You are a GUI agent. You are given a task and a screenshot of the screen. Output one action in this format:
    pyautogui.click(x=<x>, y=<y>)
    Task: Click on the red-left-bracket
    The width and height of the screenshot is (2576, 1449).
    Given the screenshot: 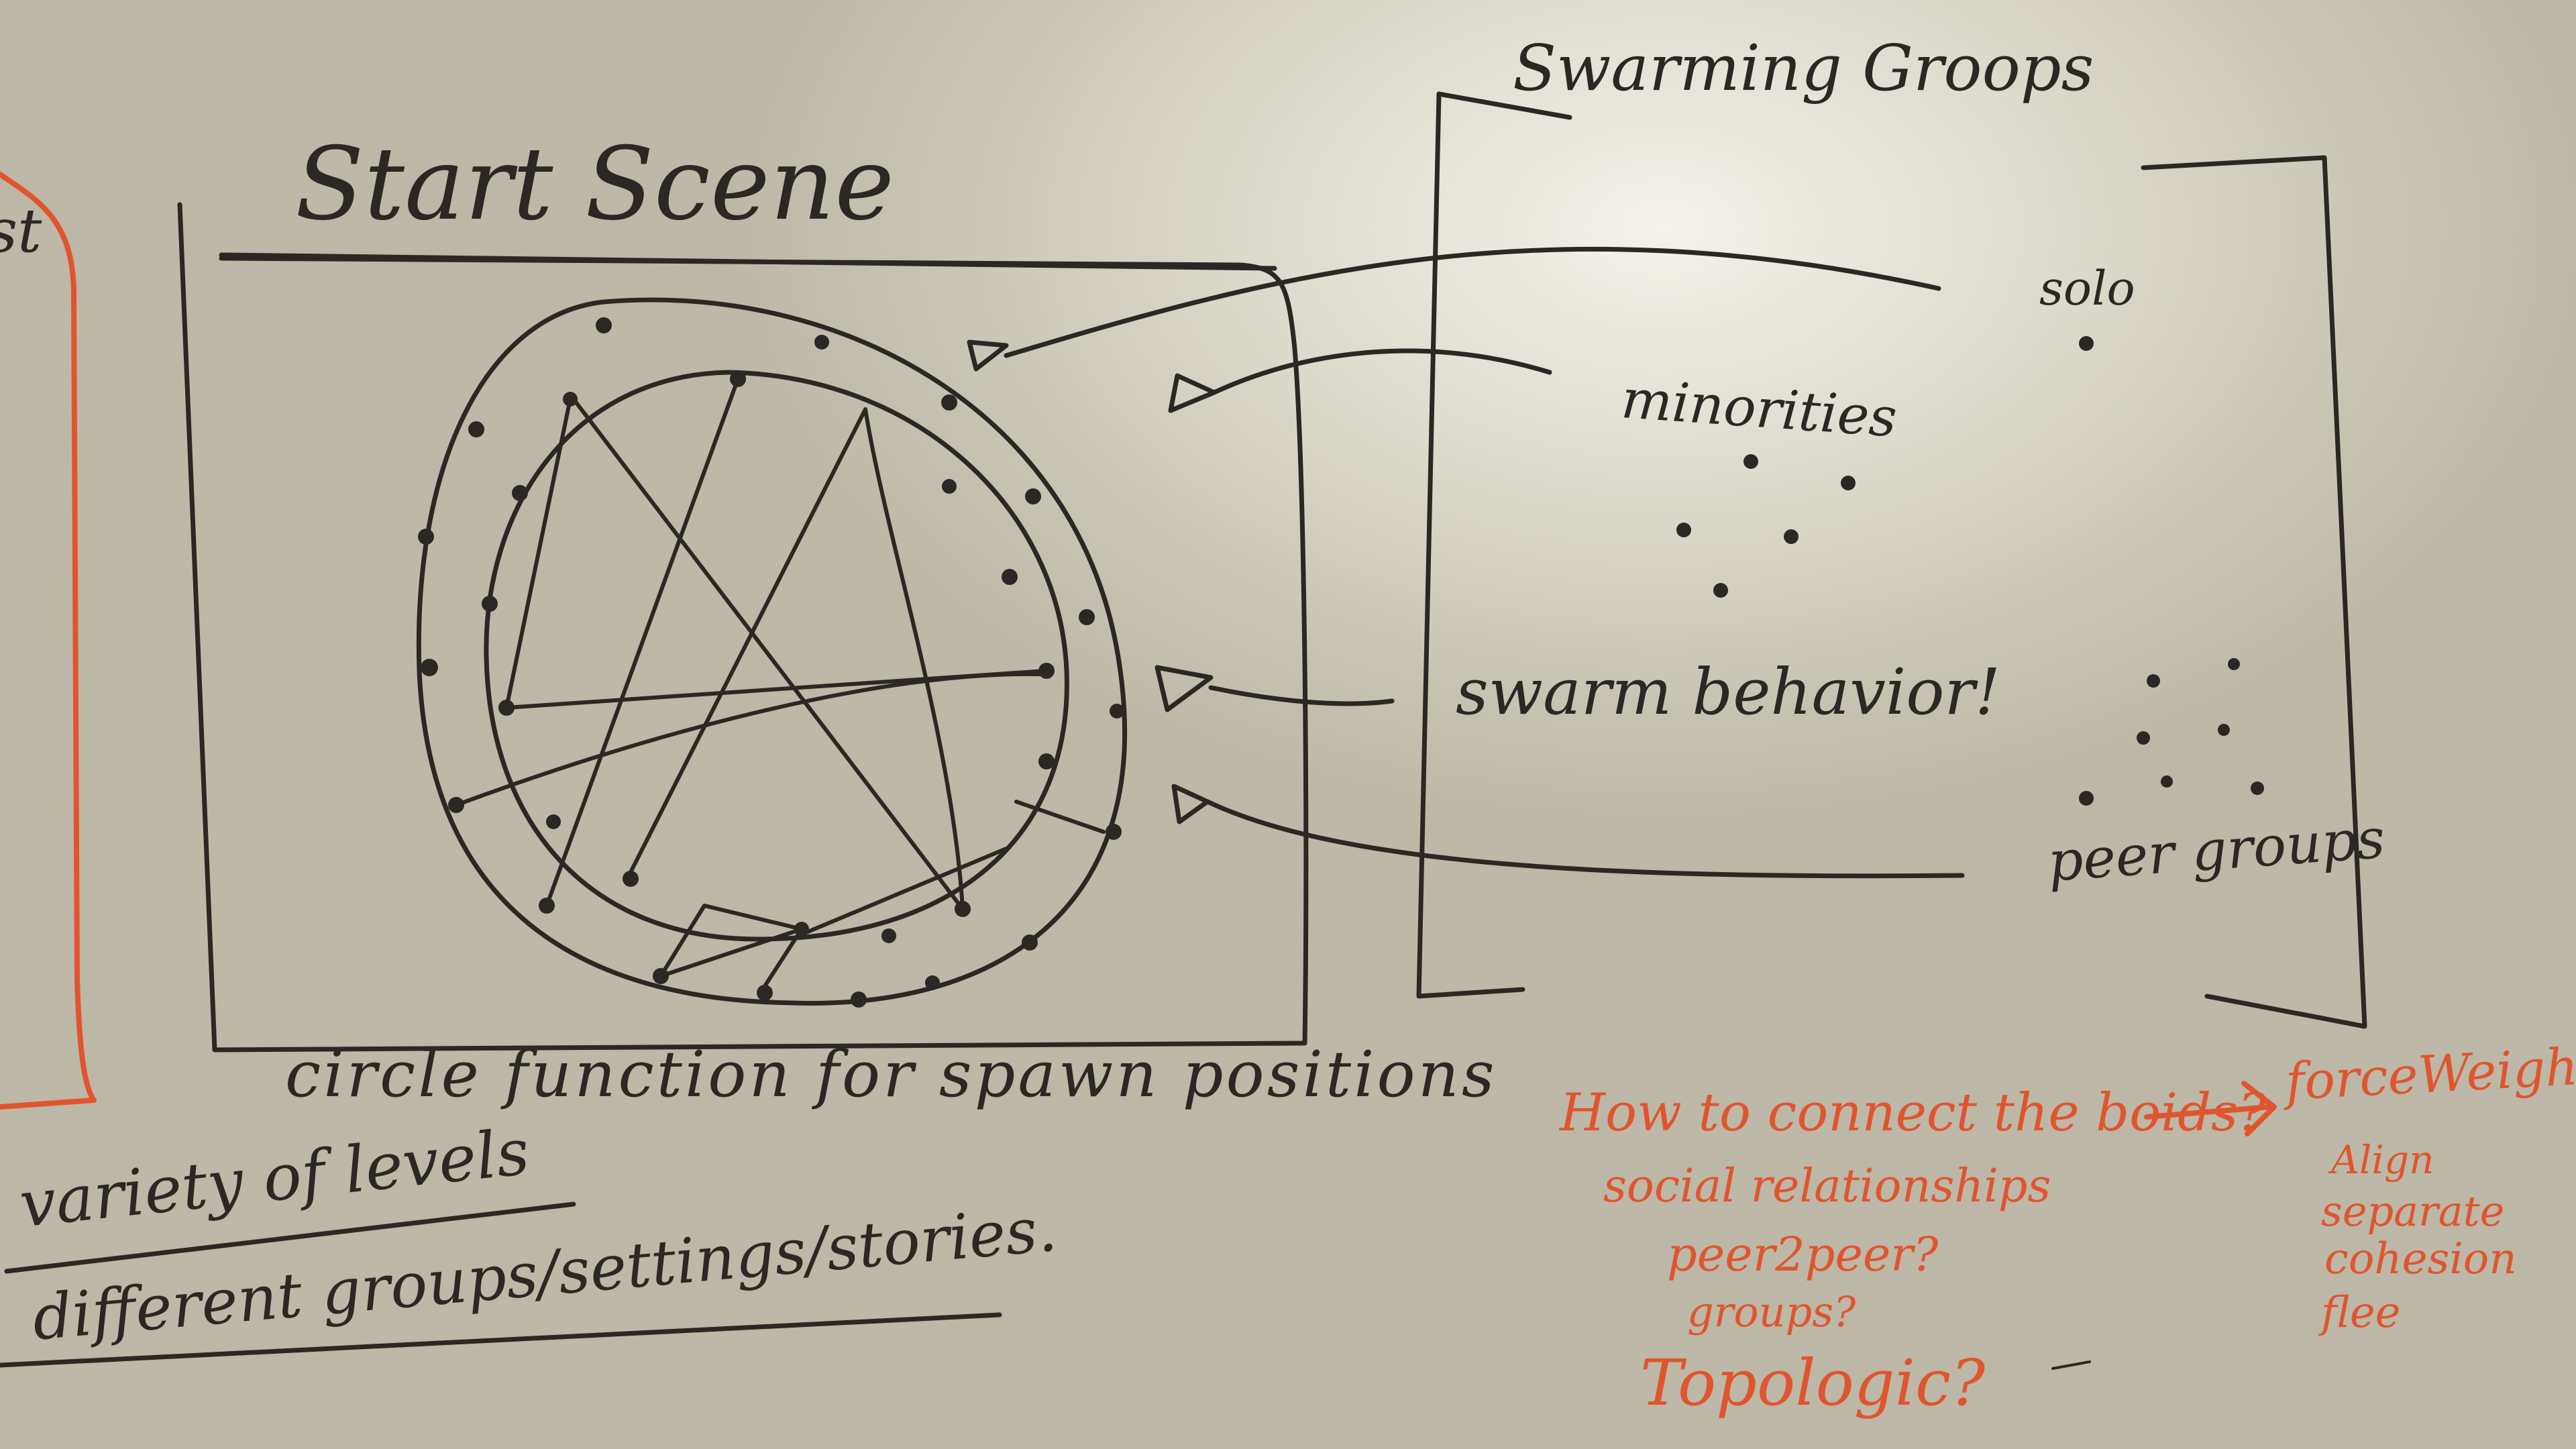 What is the action you would take?
    pyautogui.click(x=48, y=641)
    